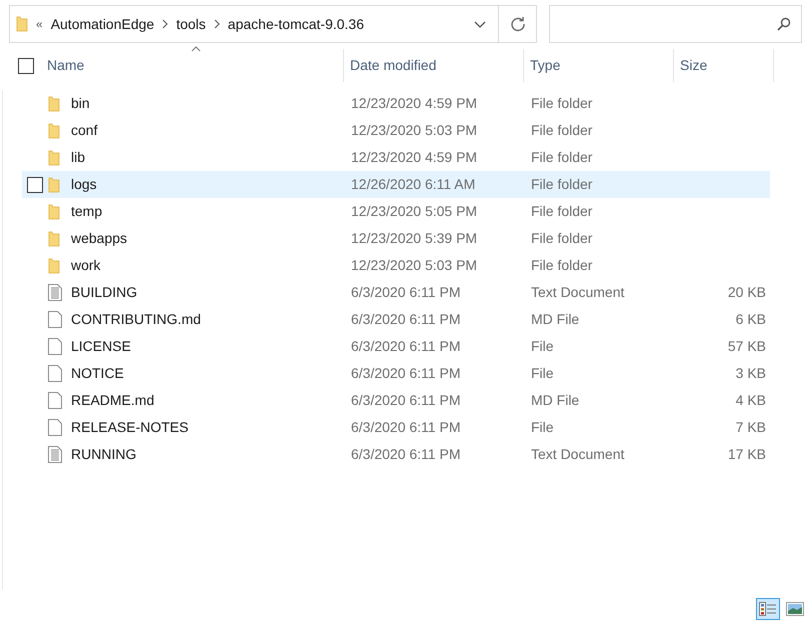 Image resolution: width=812 pixels, height=624 pixels. Describe the element at coordinates (414, 238) in the screenshot. I see `date-modified: 12/23/2020 5:39 PM` at that location.